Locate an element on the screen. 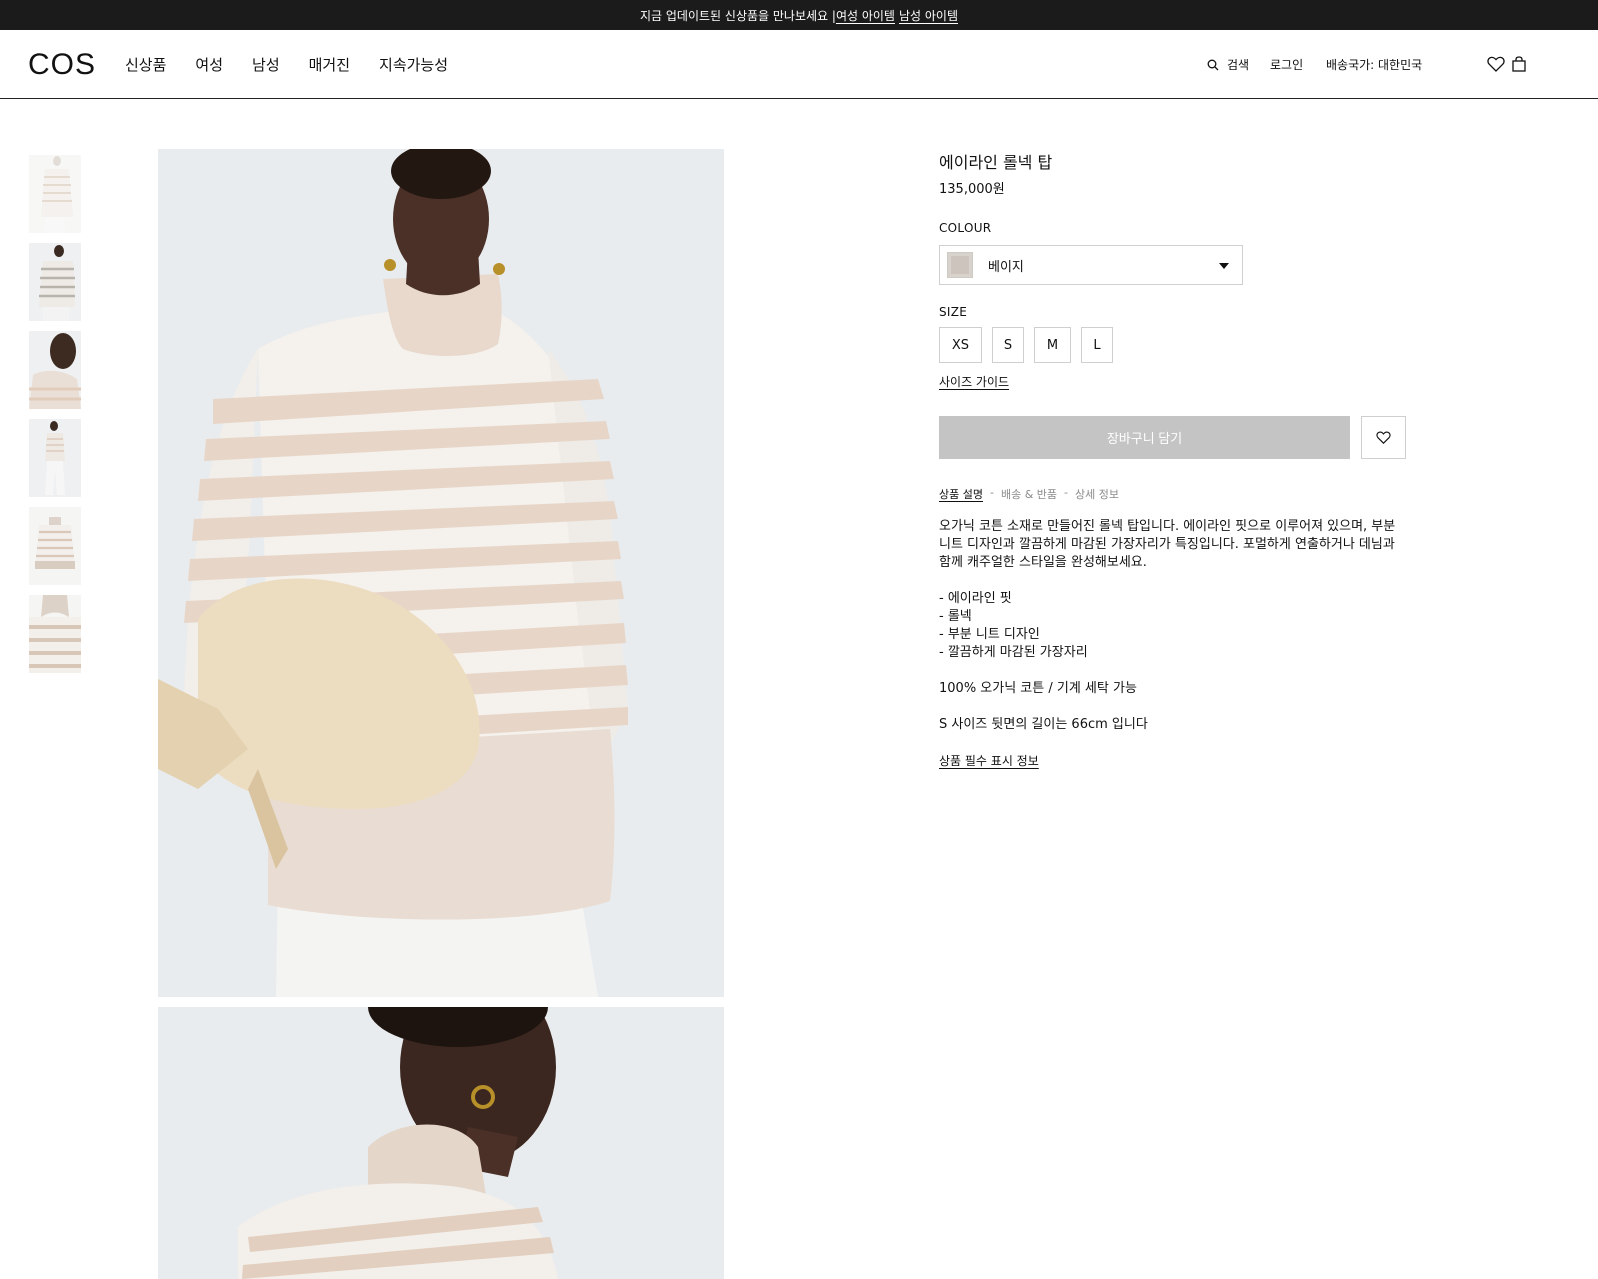 Image resolution: width=1598 pixels, height=1279 pixels. main-nav: 신상품 여성 남성 매거진 지속가능성 is located at coordinates (301, 64).